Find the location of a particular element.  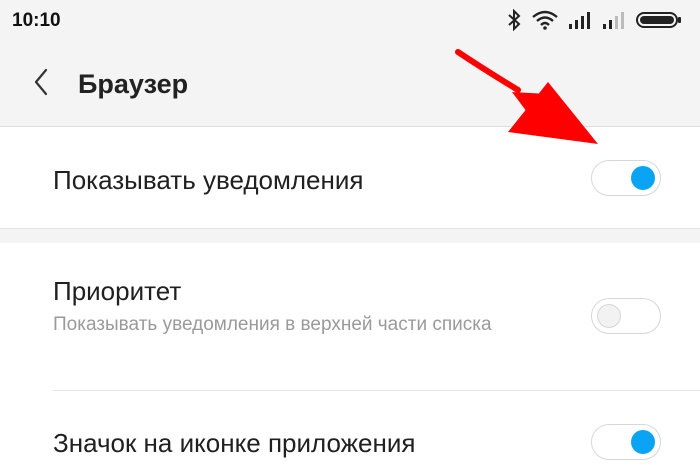

status-bar: 10:10 is located at coordinates (350, 21).